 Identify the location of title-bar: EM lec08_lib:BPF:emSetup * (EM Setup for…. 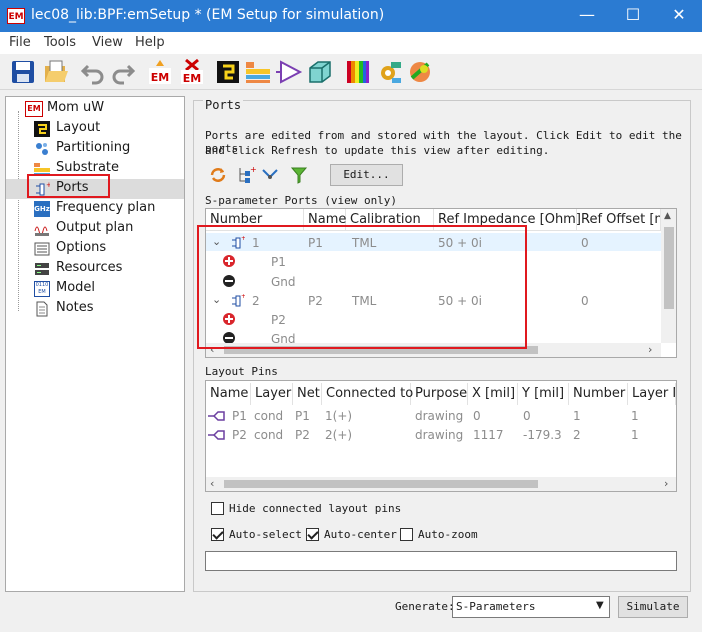
(351, 16).